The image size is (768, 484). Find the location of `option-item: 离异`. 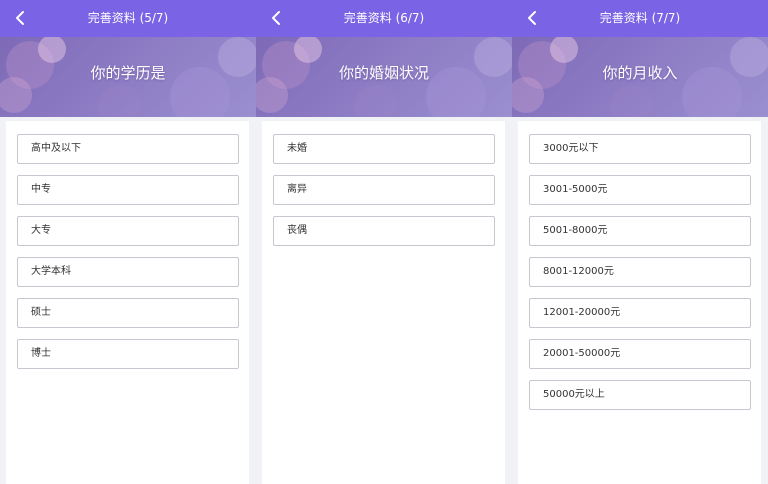

option-item: 离异 is located at coordinates (384, 190).